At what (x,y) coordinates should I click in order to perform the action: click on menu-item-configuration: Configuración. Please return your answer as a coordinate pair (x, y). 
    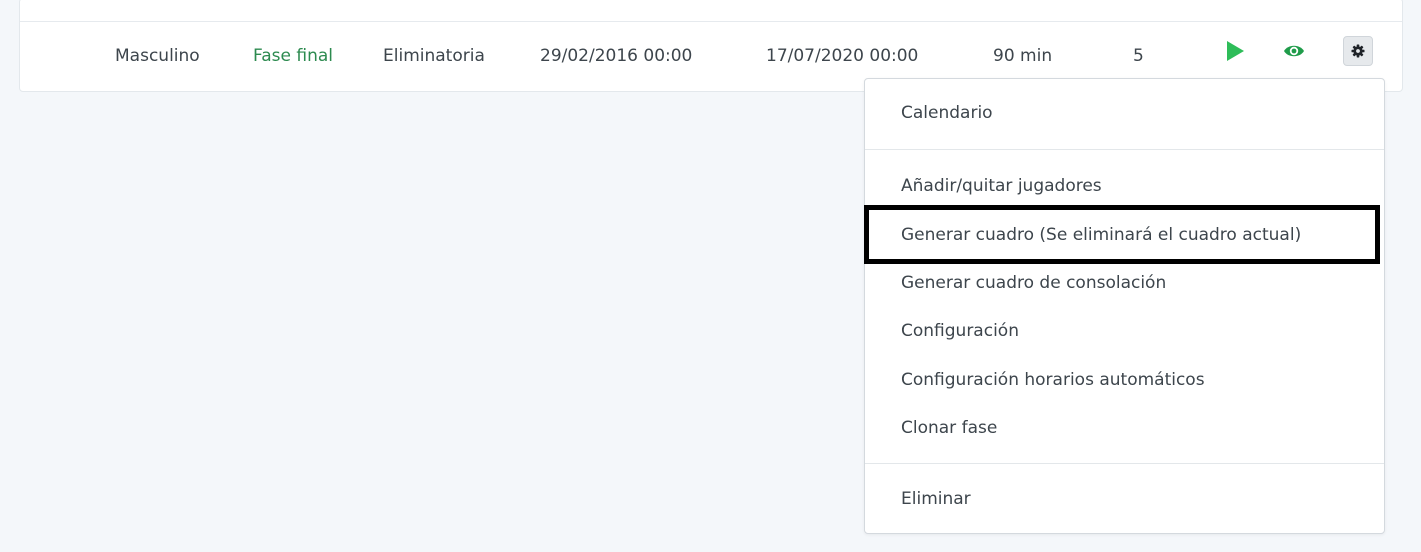
    Looking at the image, I should click on (1124, 331).